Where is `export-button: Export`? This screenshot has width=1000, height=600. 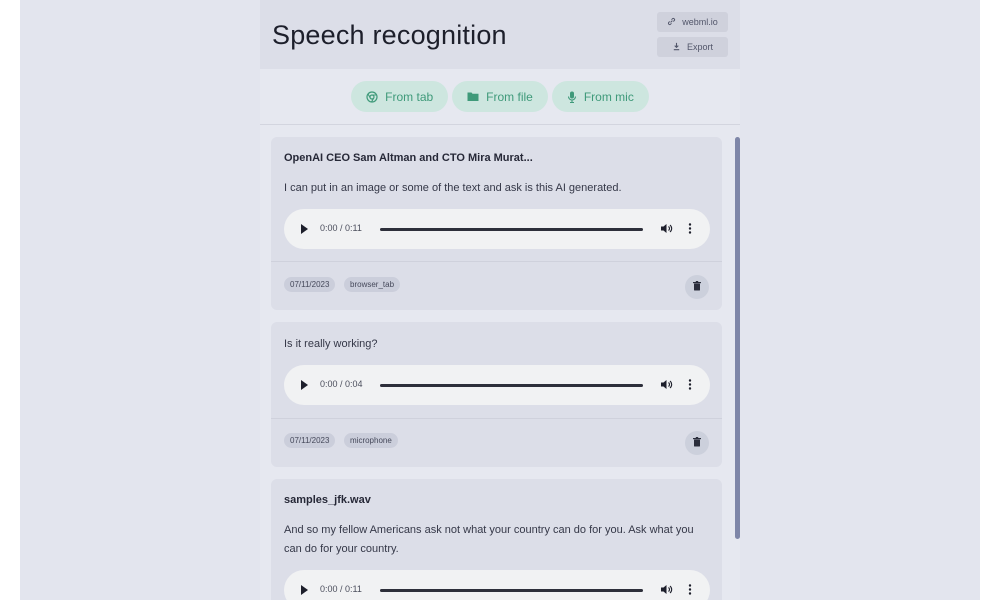 export-button: Export is located at coordinates (692, 47).